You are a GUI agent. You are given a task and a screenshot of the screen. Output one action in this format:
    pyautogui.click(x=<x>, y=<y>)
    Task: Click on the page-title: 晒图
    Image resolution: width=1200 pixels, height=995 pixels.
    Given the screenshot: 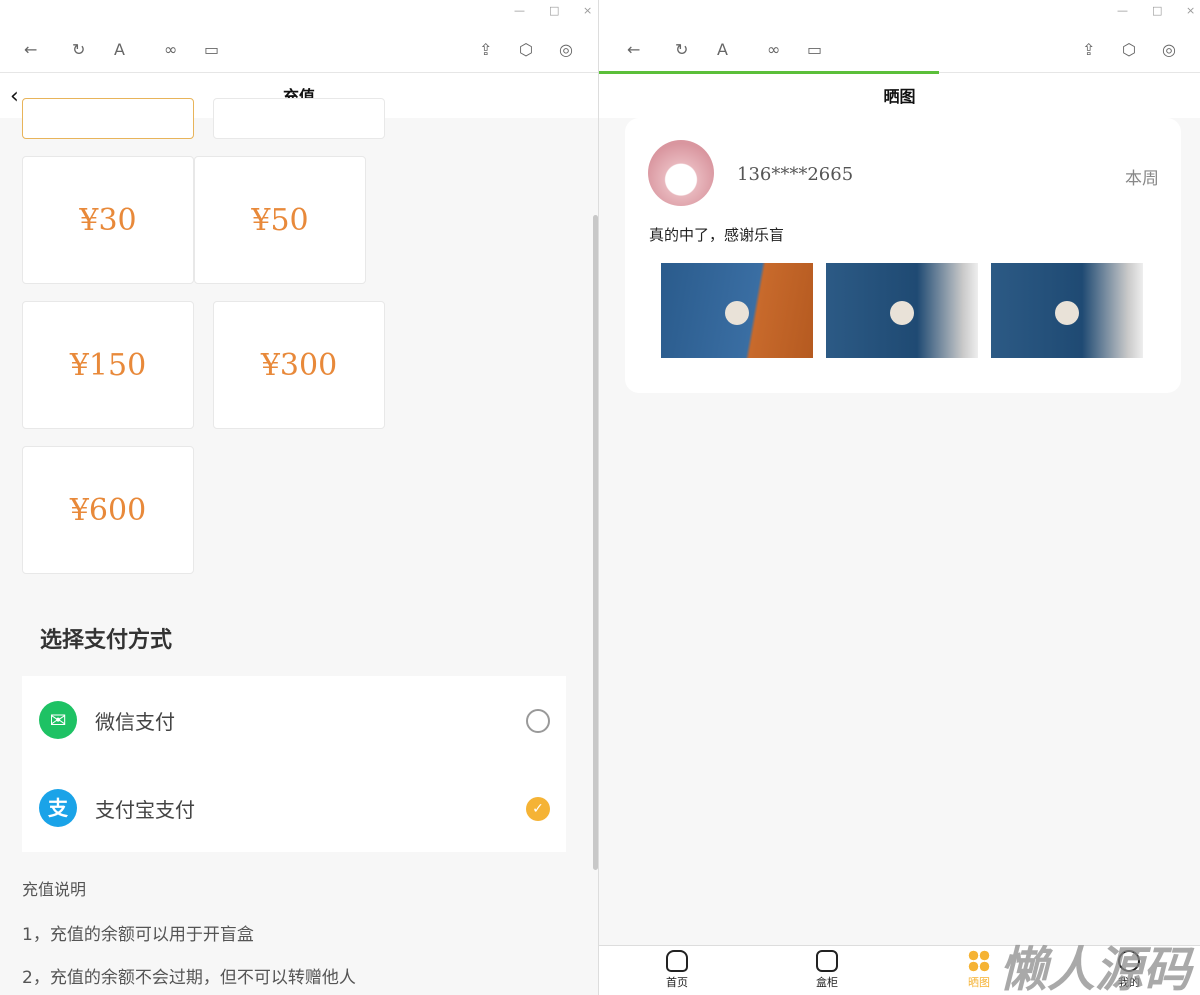 What is the action you would take?
    pyautogui.click(x=899, y=96)
    